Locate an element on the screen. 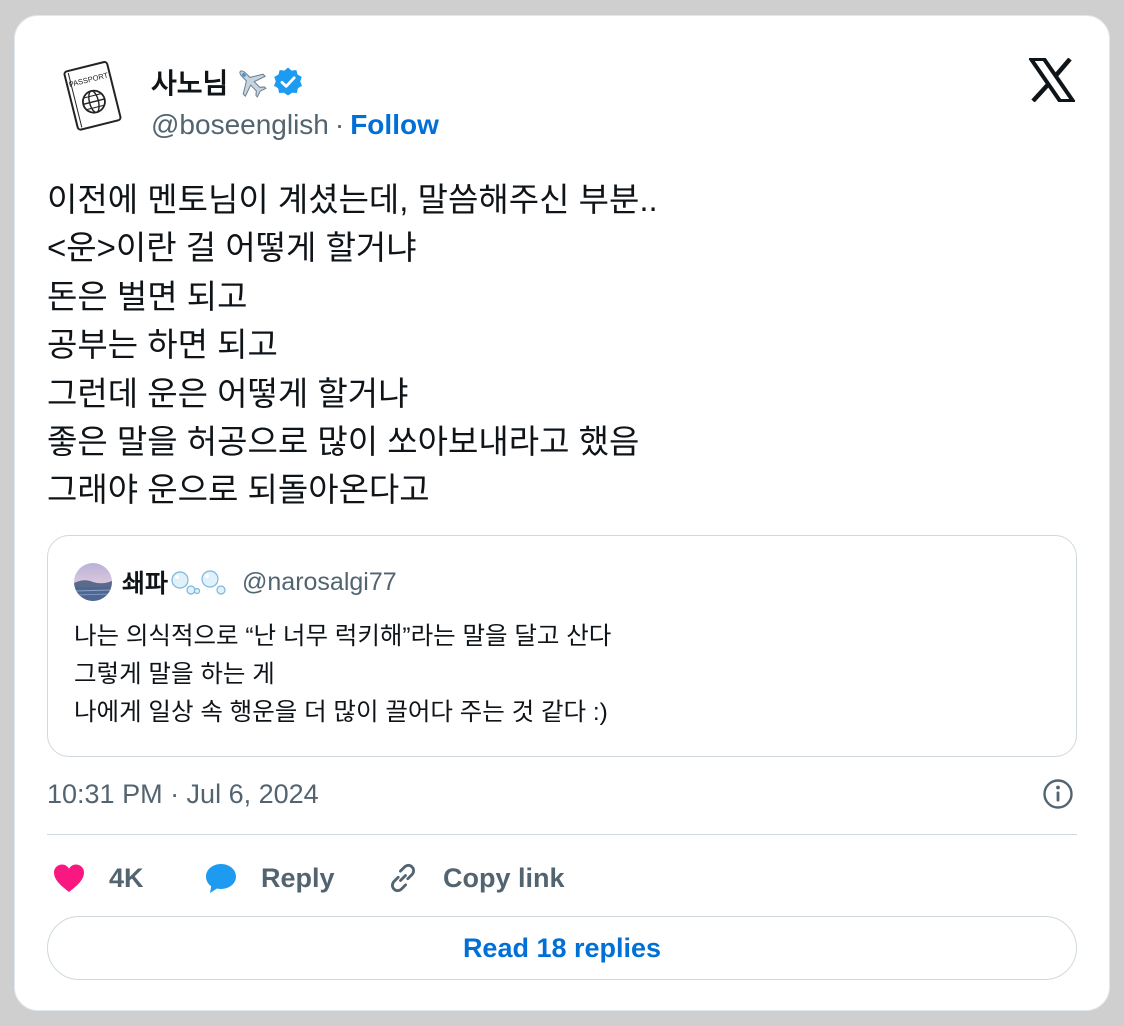  tweet-line: 돈은 벌면 되고 is located at coordinates (147, 296).